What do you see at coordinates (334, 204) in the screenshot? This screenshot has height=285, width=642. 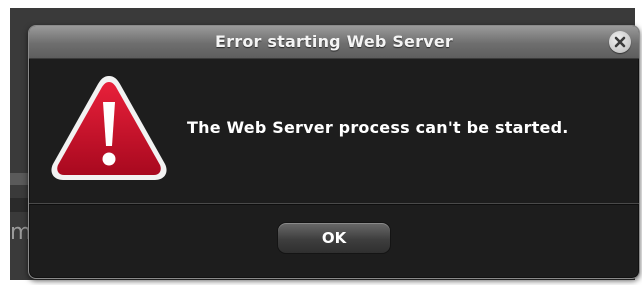 I see `dialog-separator` at bounding box center [334, 204].